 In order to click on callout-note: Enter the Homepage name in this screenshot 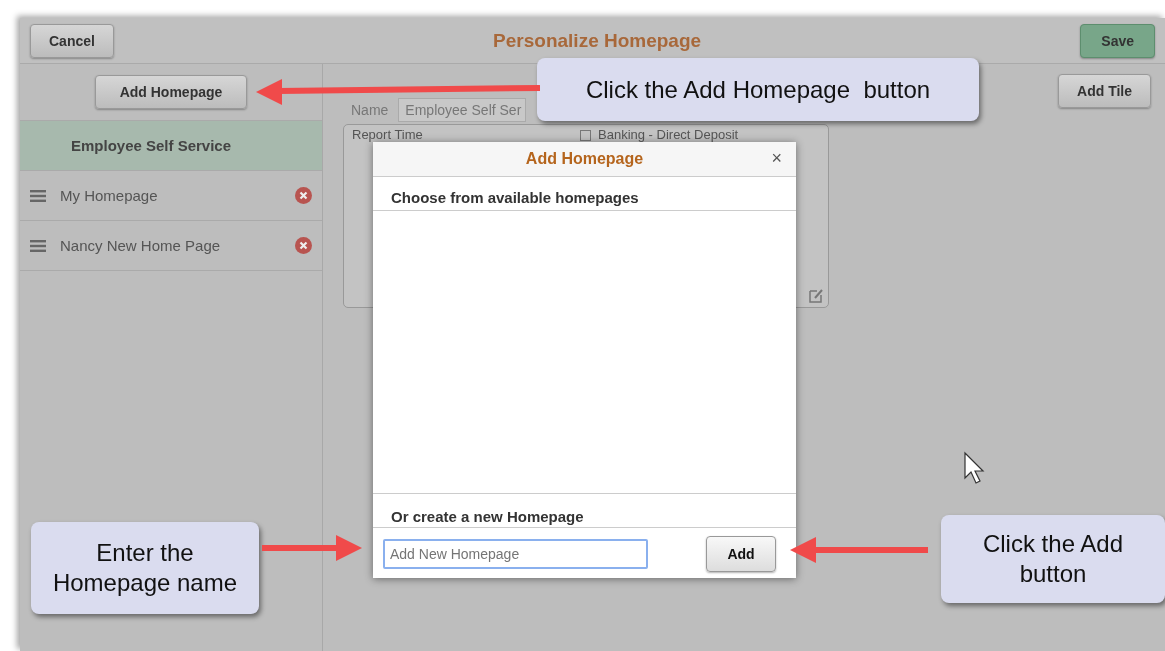, I will do `click(145, 568)`.